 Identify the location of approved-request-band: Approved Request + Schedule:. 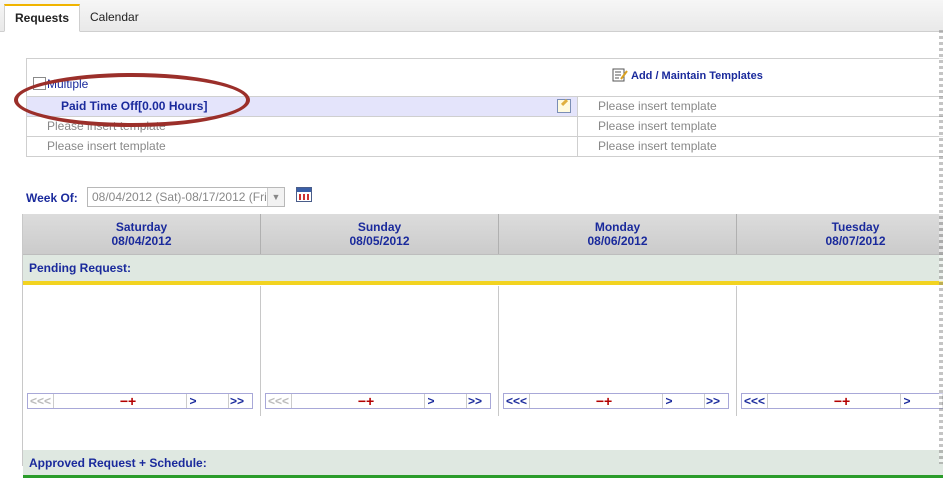
(483, 464).